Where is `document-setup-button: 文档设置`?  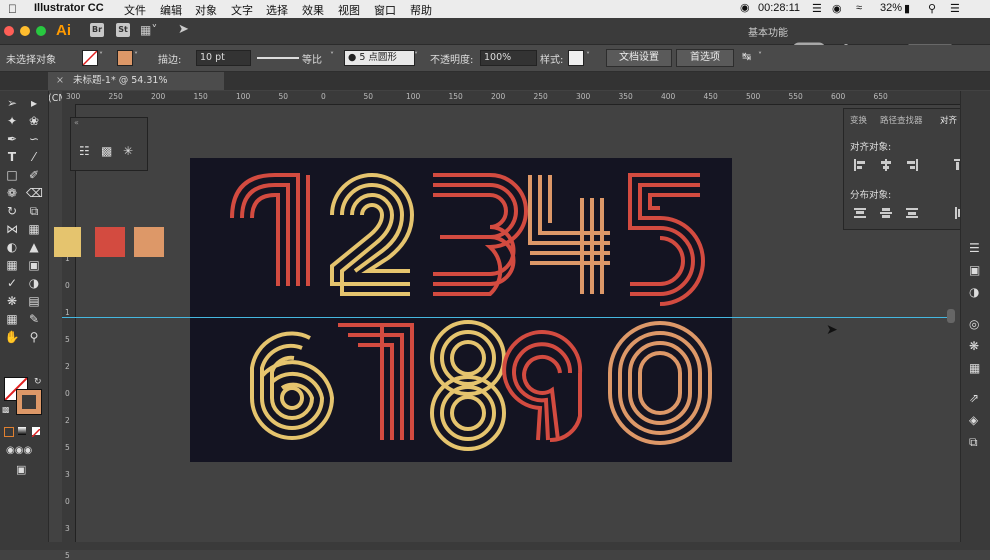
document-setup-button: 文档设置 is located at coordinates (639, 58).